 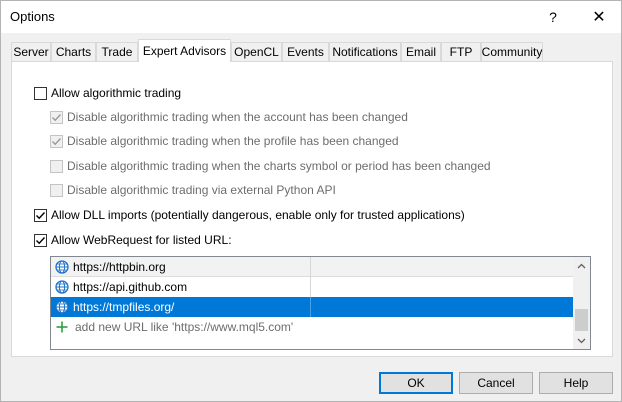 What do you see at coordinates (496, 383) in the screenshot?
I see `cancel-button: Cancel` at bounding box center [496, 383].